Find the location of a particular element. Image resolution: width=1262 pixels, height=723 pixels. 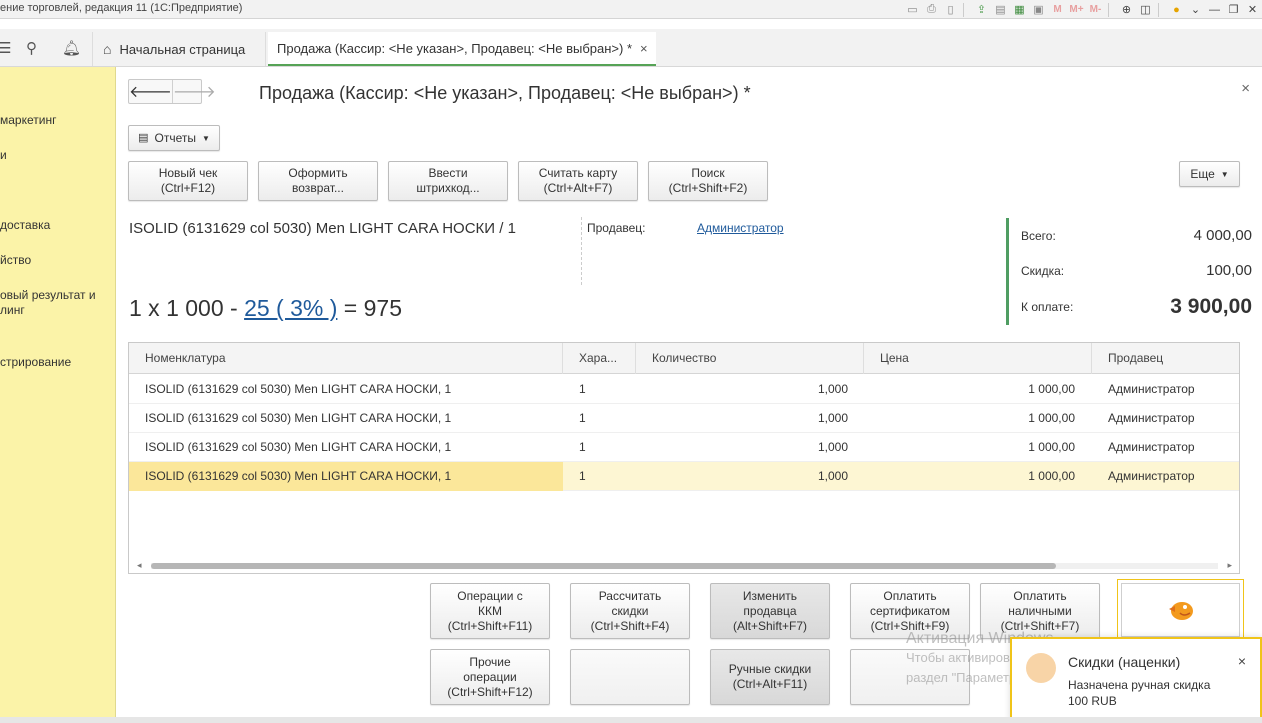

search-button: Поиск (Ctrl+Shift+F2) is located at coordinates (708, 181).